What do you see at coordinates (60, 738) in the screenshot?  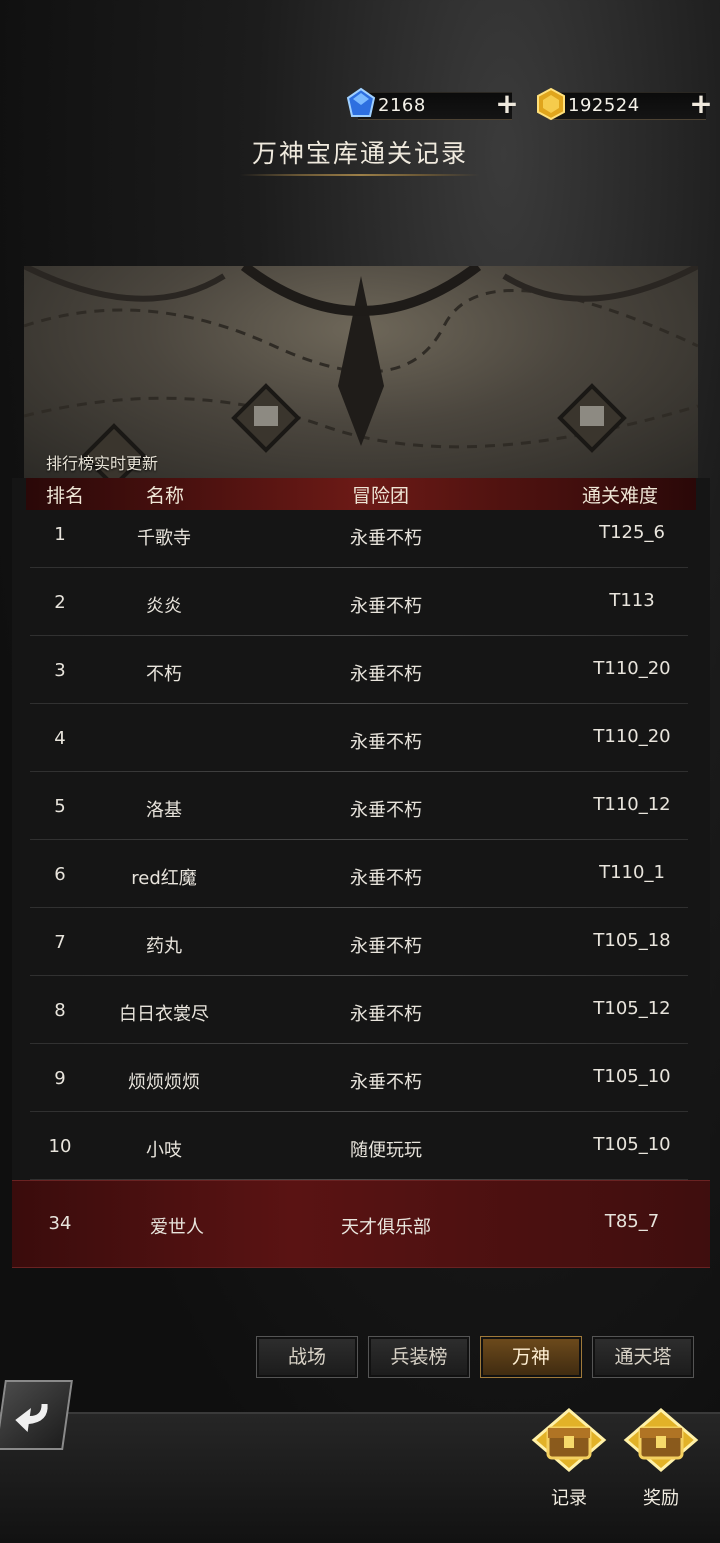 I see `row-rank: 4` at bounding box center [60, 738].